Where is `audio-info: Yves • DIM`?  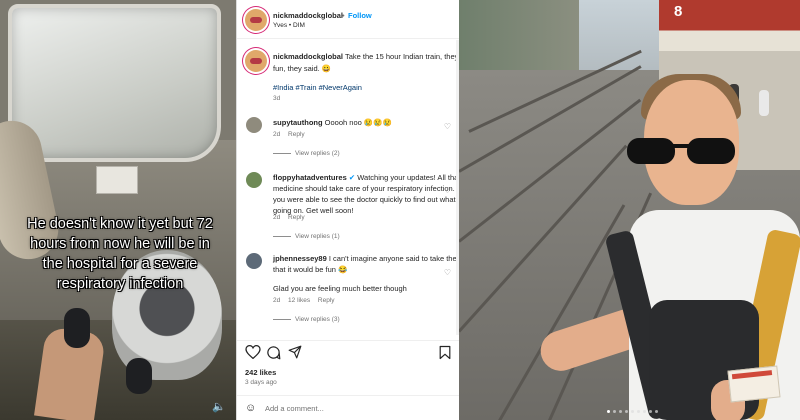
audio-info: Yves • DIM is located at coordinates (289, 25).